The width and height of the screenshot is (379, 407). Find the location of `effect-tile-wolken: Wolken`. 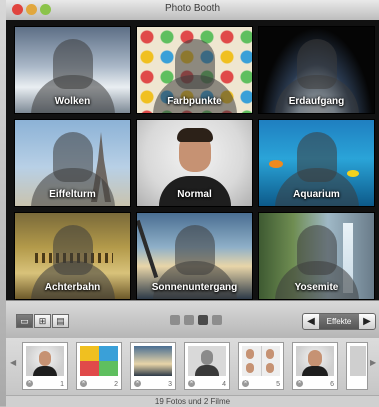

effect-tile-wolken: Wolken is located at coordinates (72, 70).